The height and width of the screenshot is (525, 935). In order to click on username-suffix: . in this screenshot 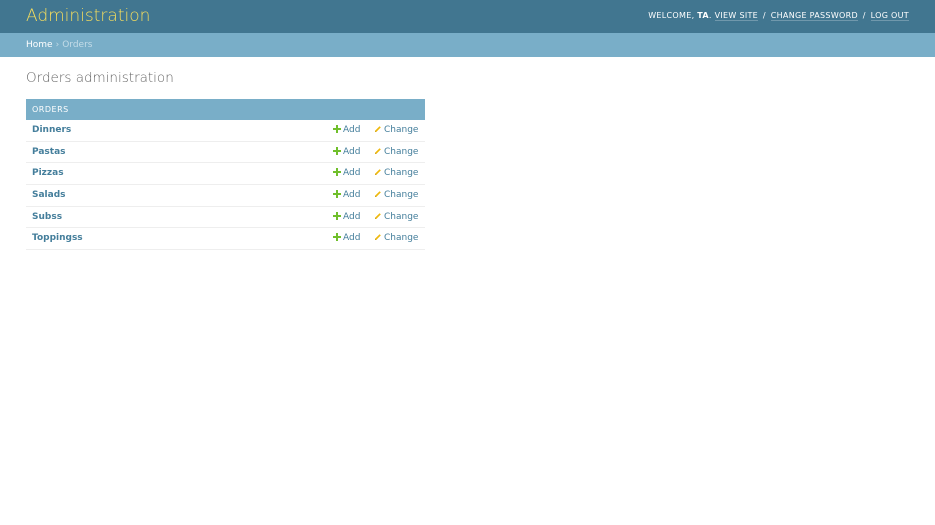, I will do `click(710, 15)`.